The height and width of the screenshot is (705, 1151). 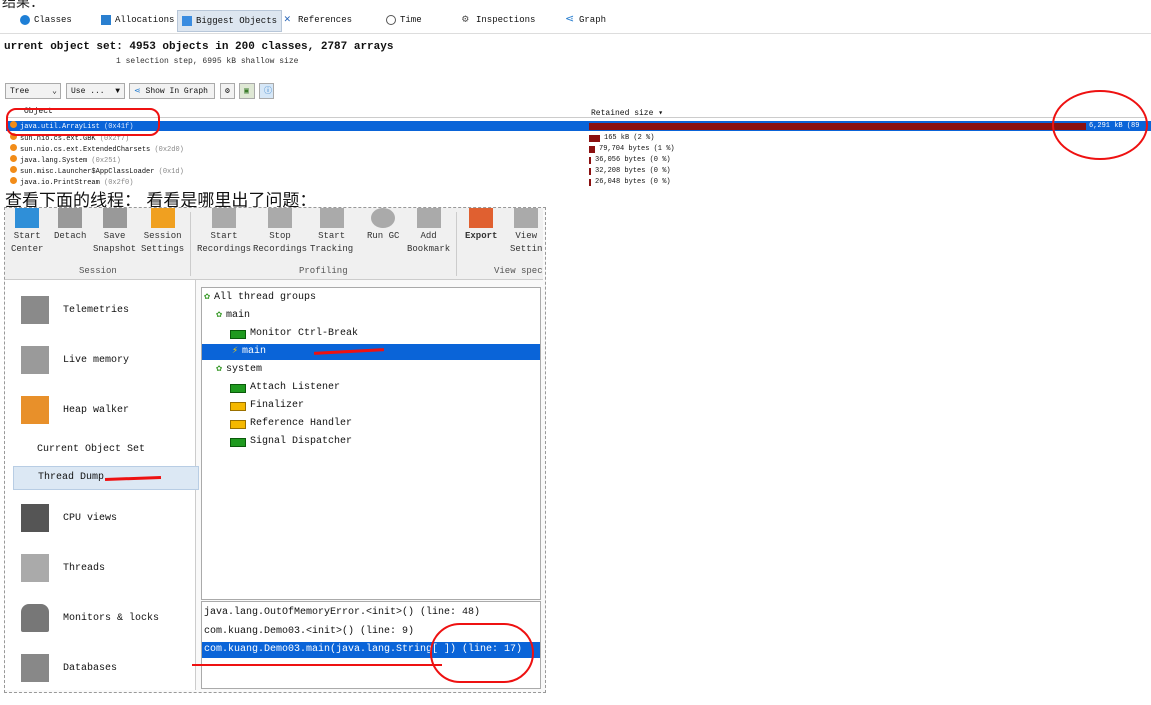 I want to click on tree-node-finalizer: Finalizer, so click(x=267, y=406).